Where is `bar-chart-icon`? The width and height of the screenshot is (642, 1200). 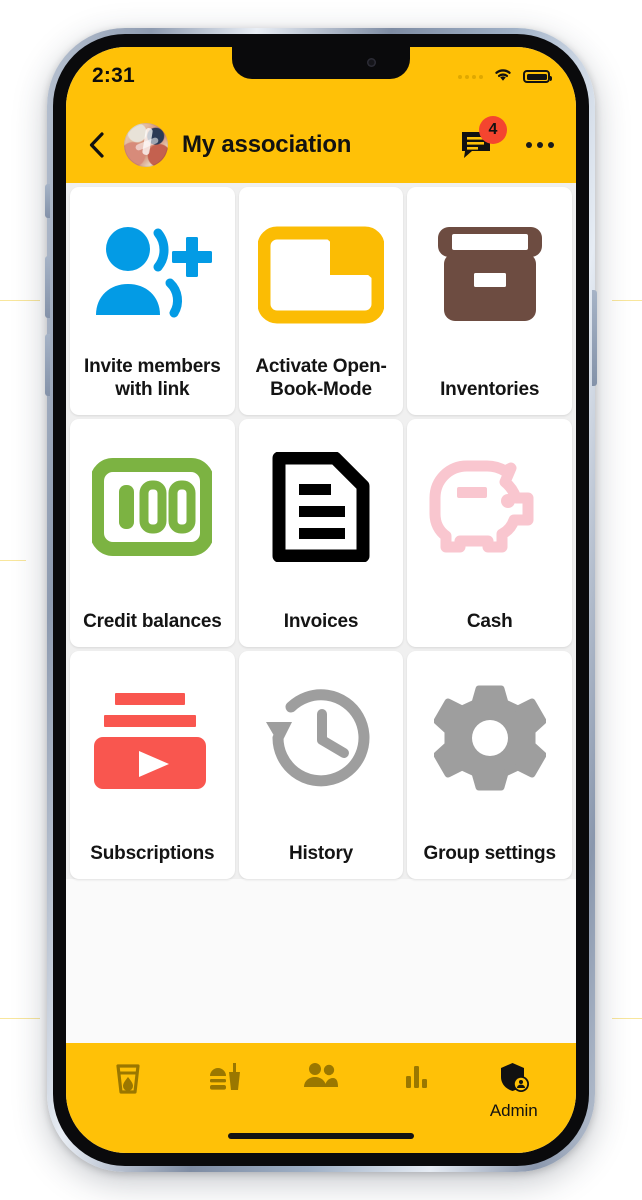 bar-chart-icon is located at coordinates (417, 1078).